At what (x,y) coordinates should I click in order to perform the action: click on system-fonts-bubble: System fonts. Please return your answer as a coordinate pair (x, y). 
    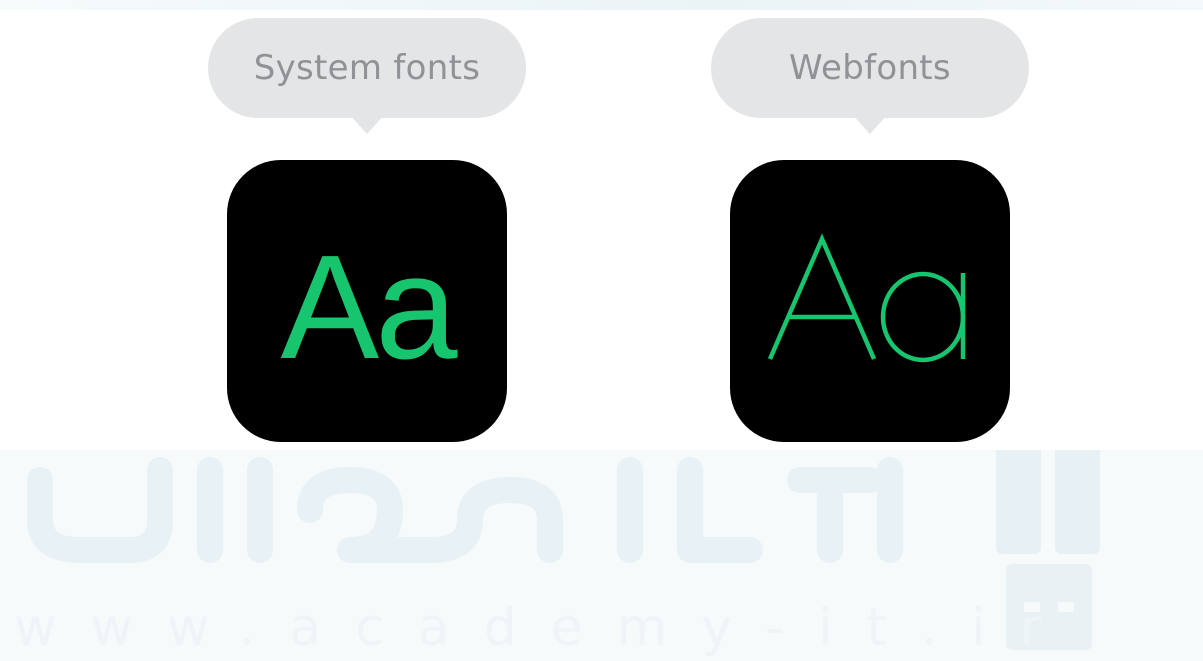
    Looking at the image, I should click on (367, 68).